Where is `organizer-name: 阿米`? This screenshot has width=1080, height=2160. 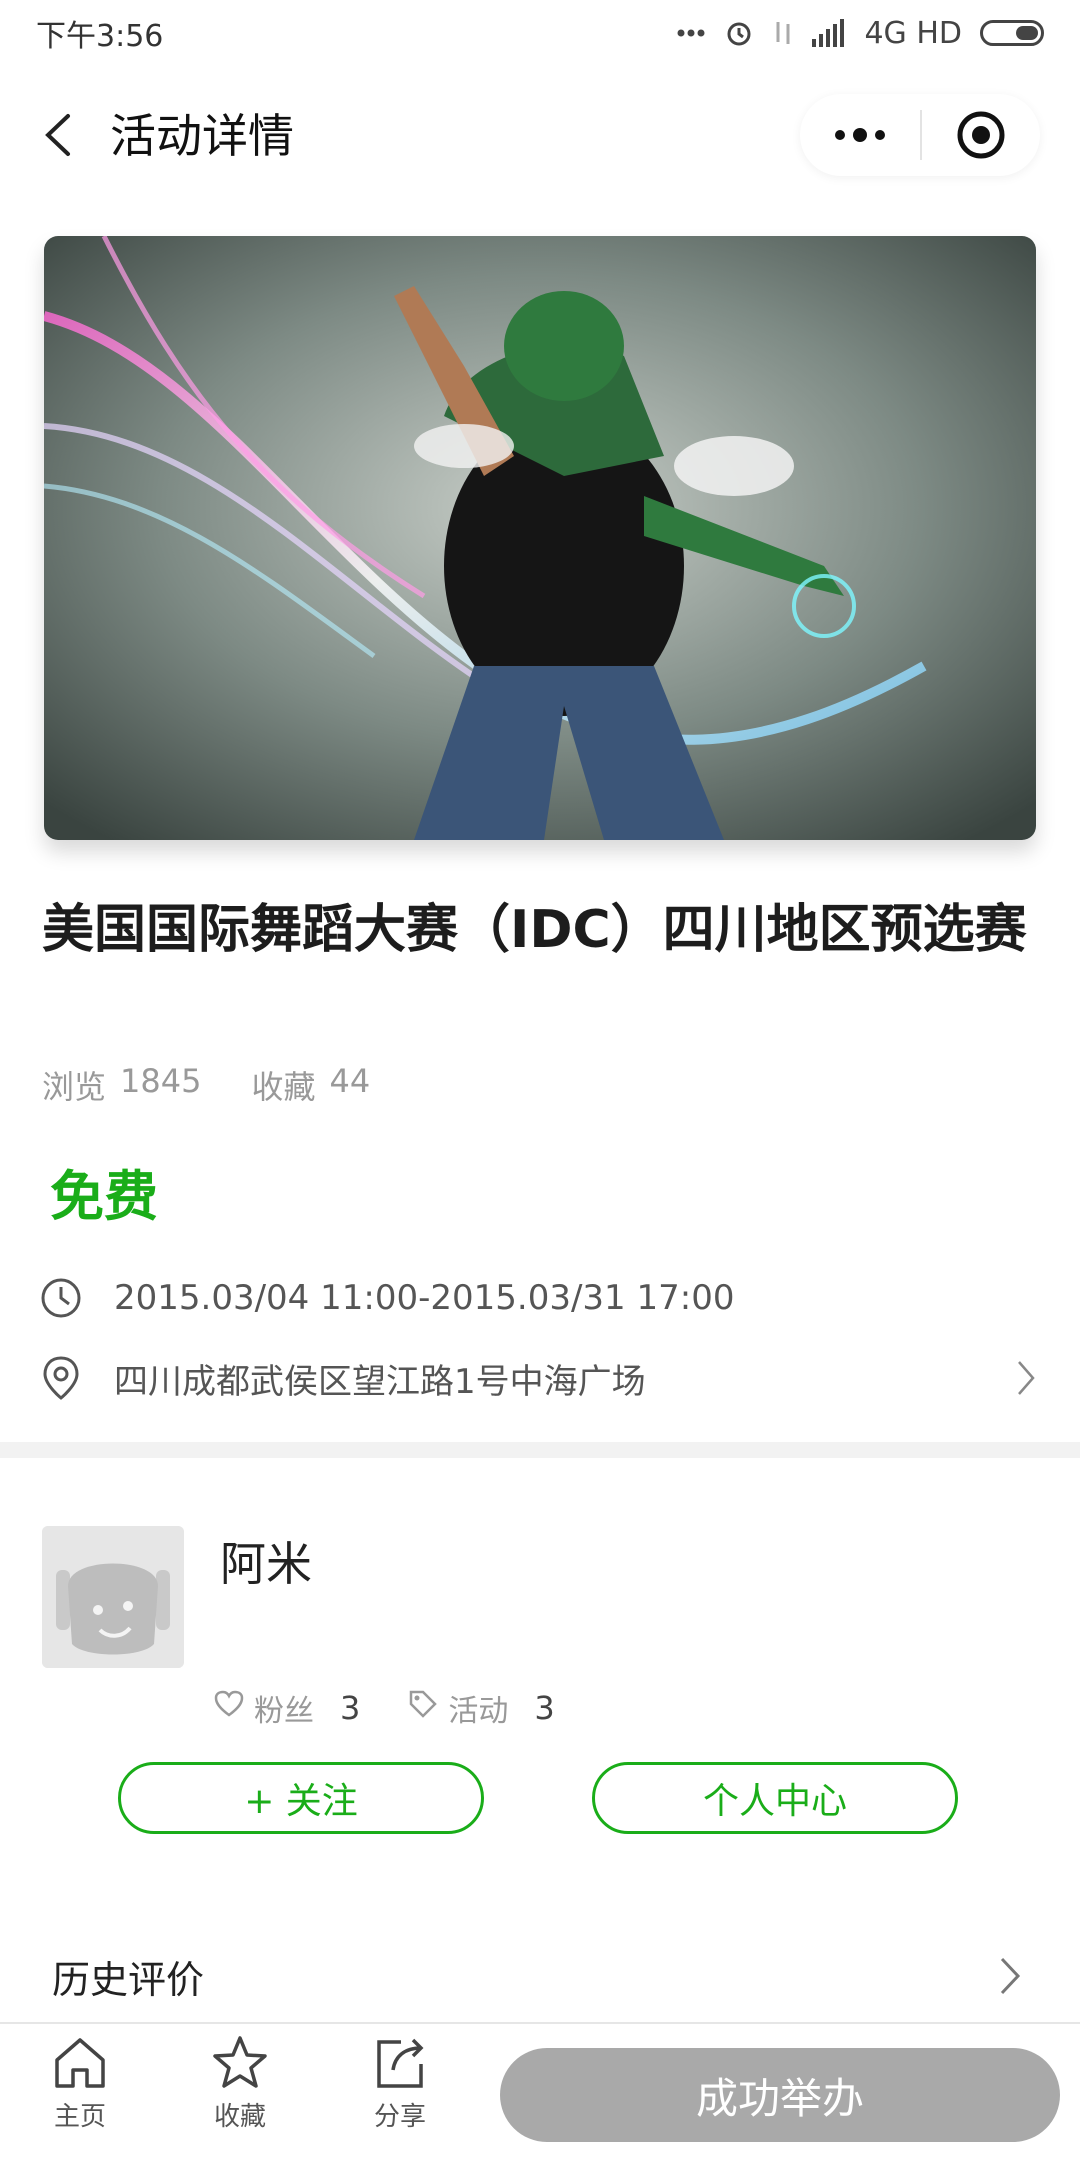
organizer-name: 阿米 is located at coordinates (266, 1561).